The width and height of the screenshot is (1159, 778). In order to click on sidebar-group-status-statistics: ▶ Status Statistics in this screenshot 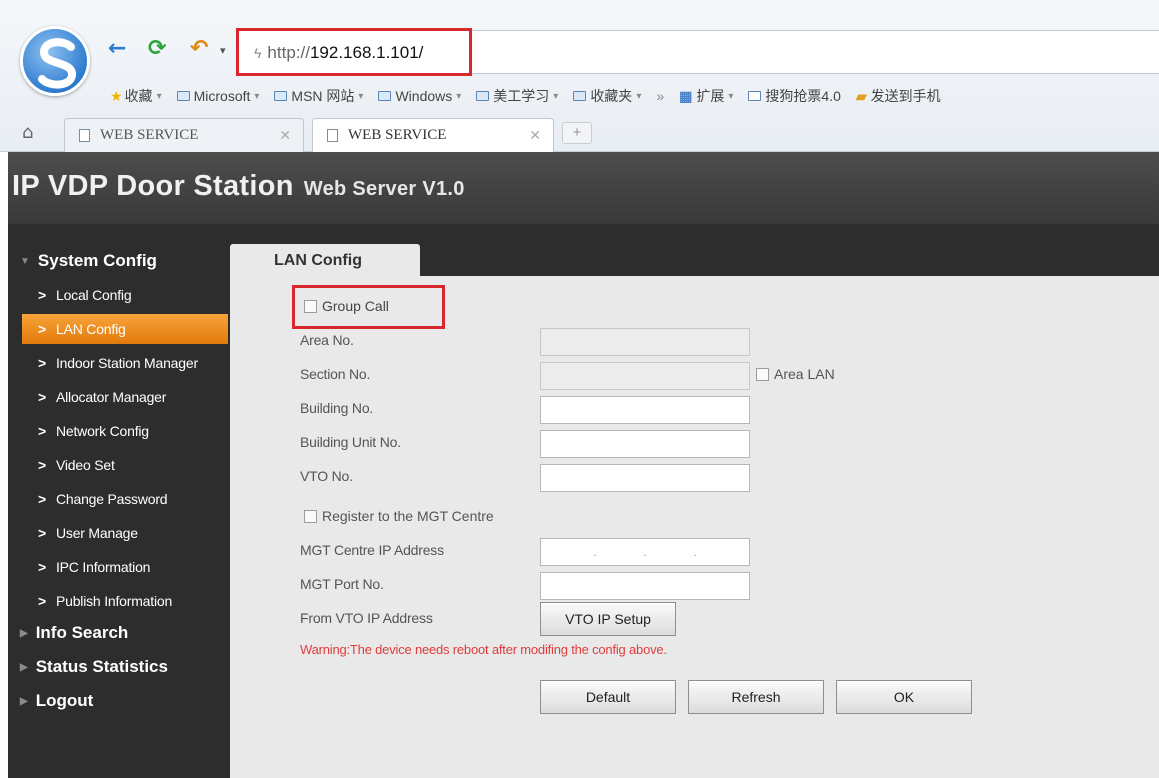, I will do `click(94, 667)`.